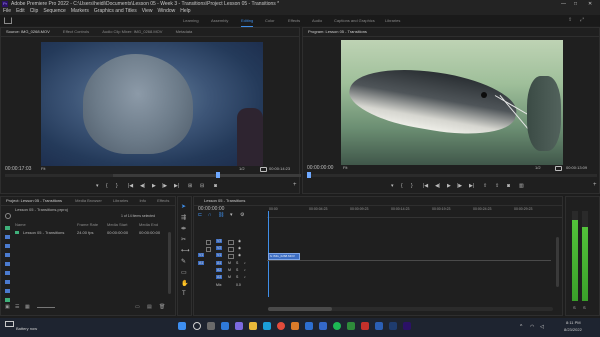  Describe the element at coordinates (521, 327) in the screenshot. I see `tray-chevron-icon: ^` at that location.